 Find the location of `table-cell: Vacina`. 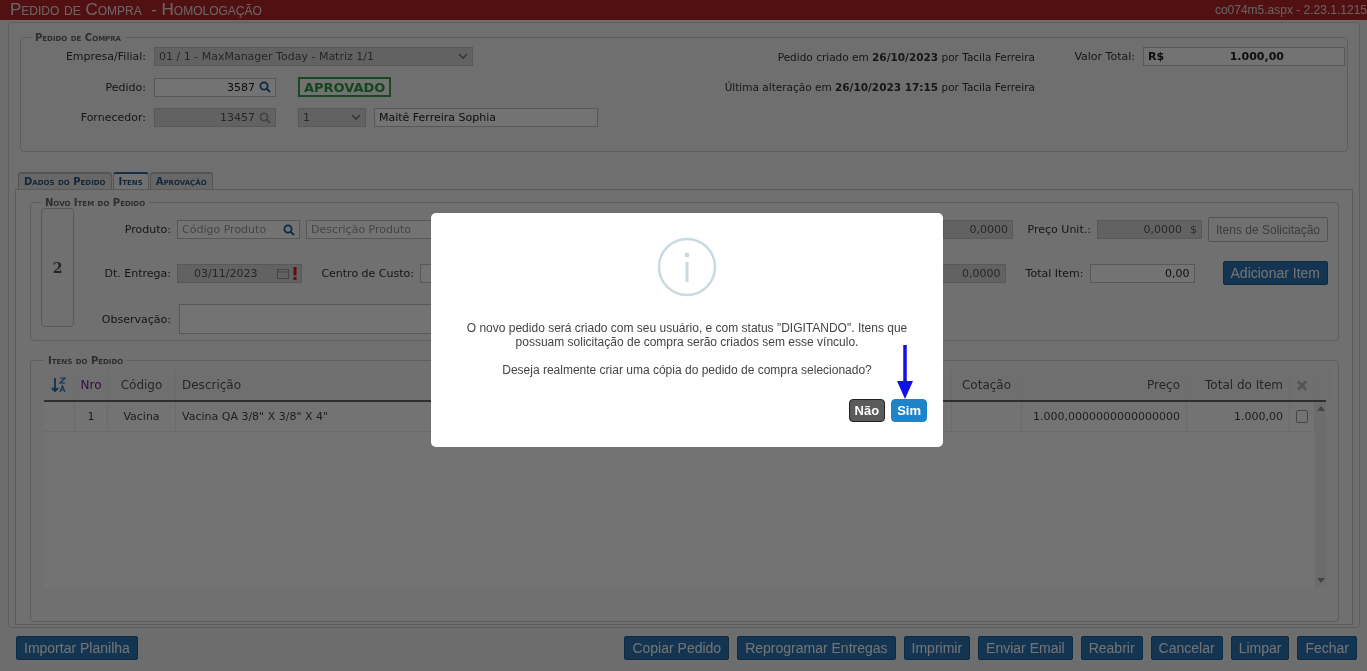

table-cell: Vacina is located at coordinates (142, 416).